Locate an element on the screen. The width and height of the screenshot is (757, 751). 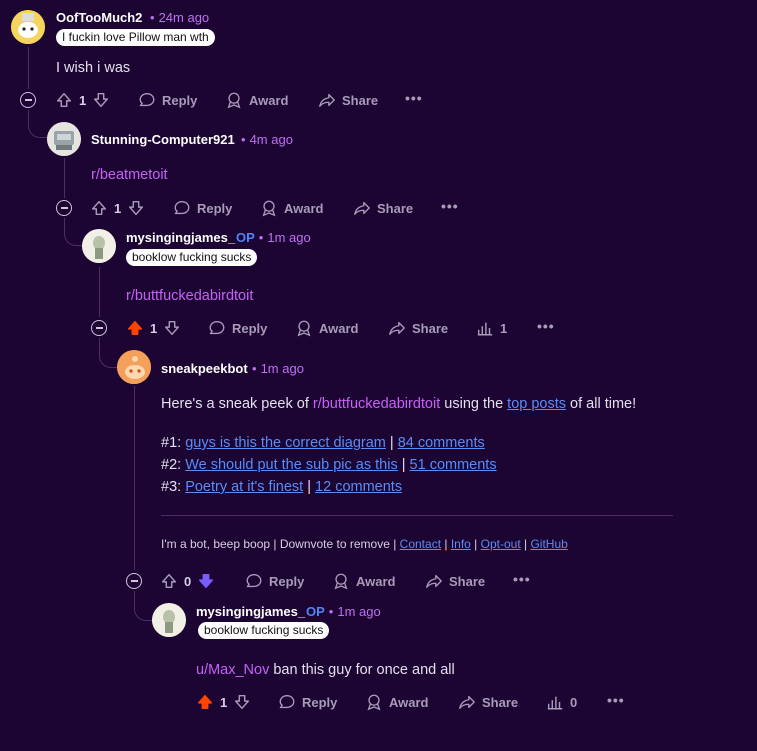
github-link: GitHub is located at coordinates (548, 544).